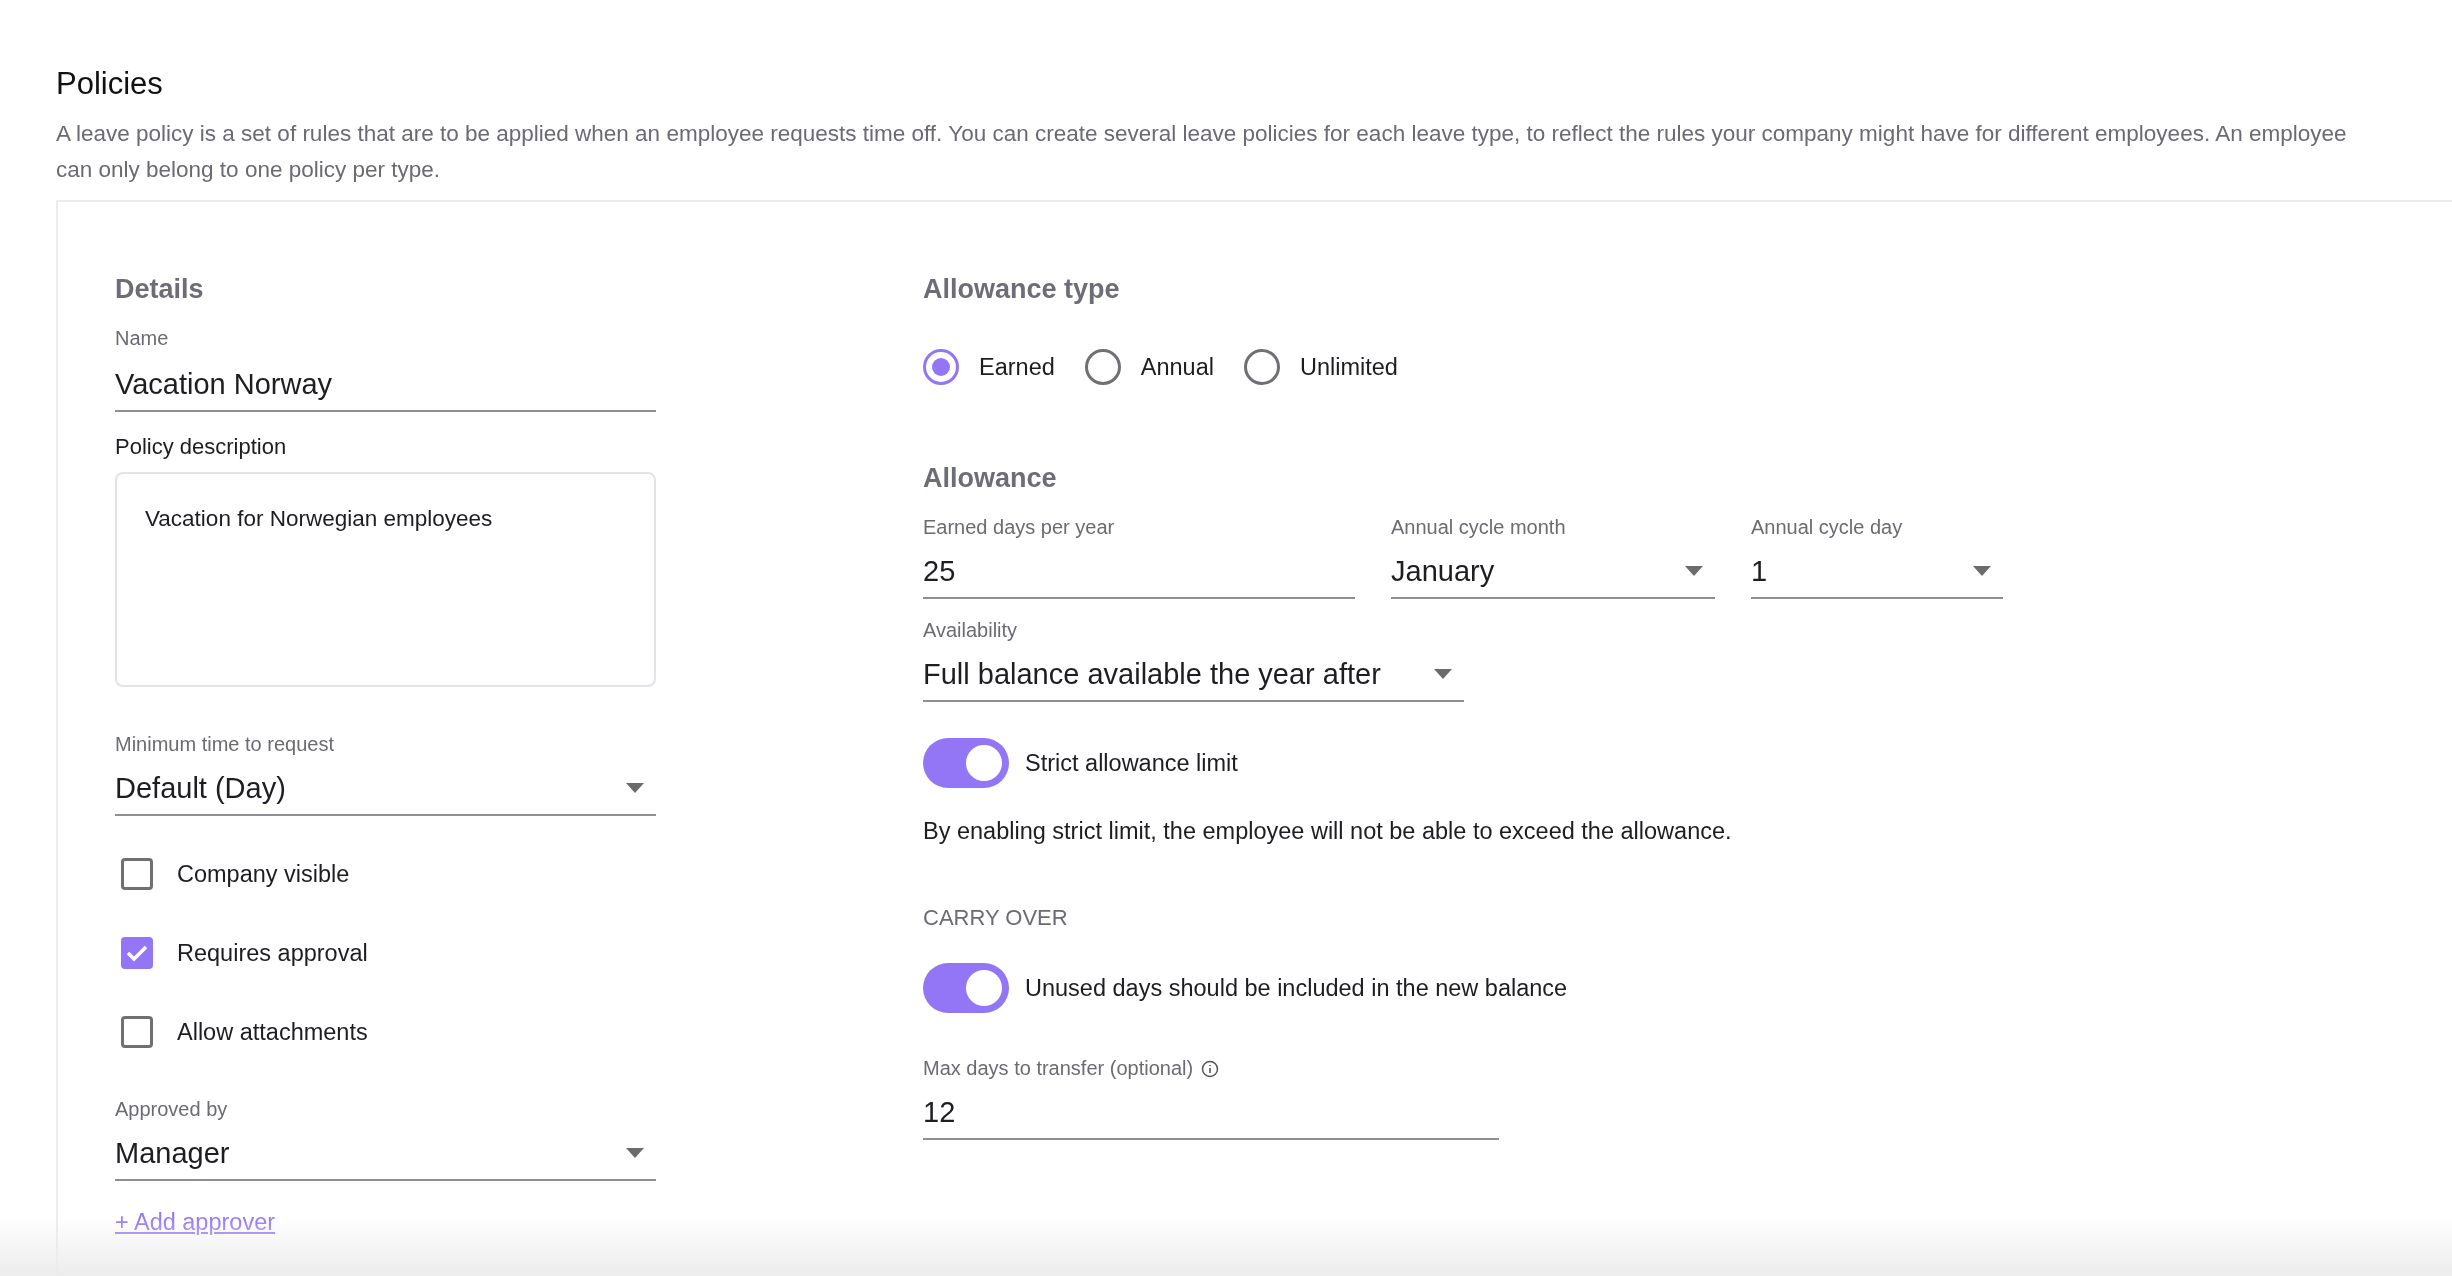  I want to click on select-field: Manager, so click(385, 1154).